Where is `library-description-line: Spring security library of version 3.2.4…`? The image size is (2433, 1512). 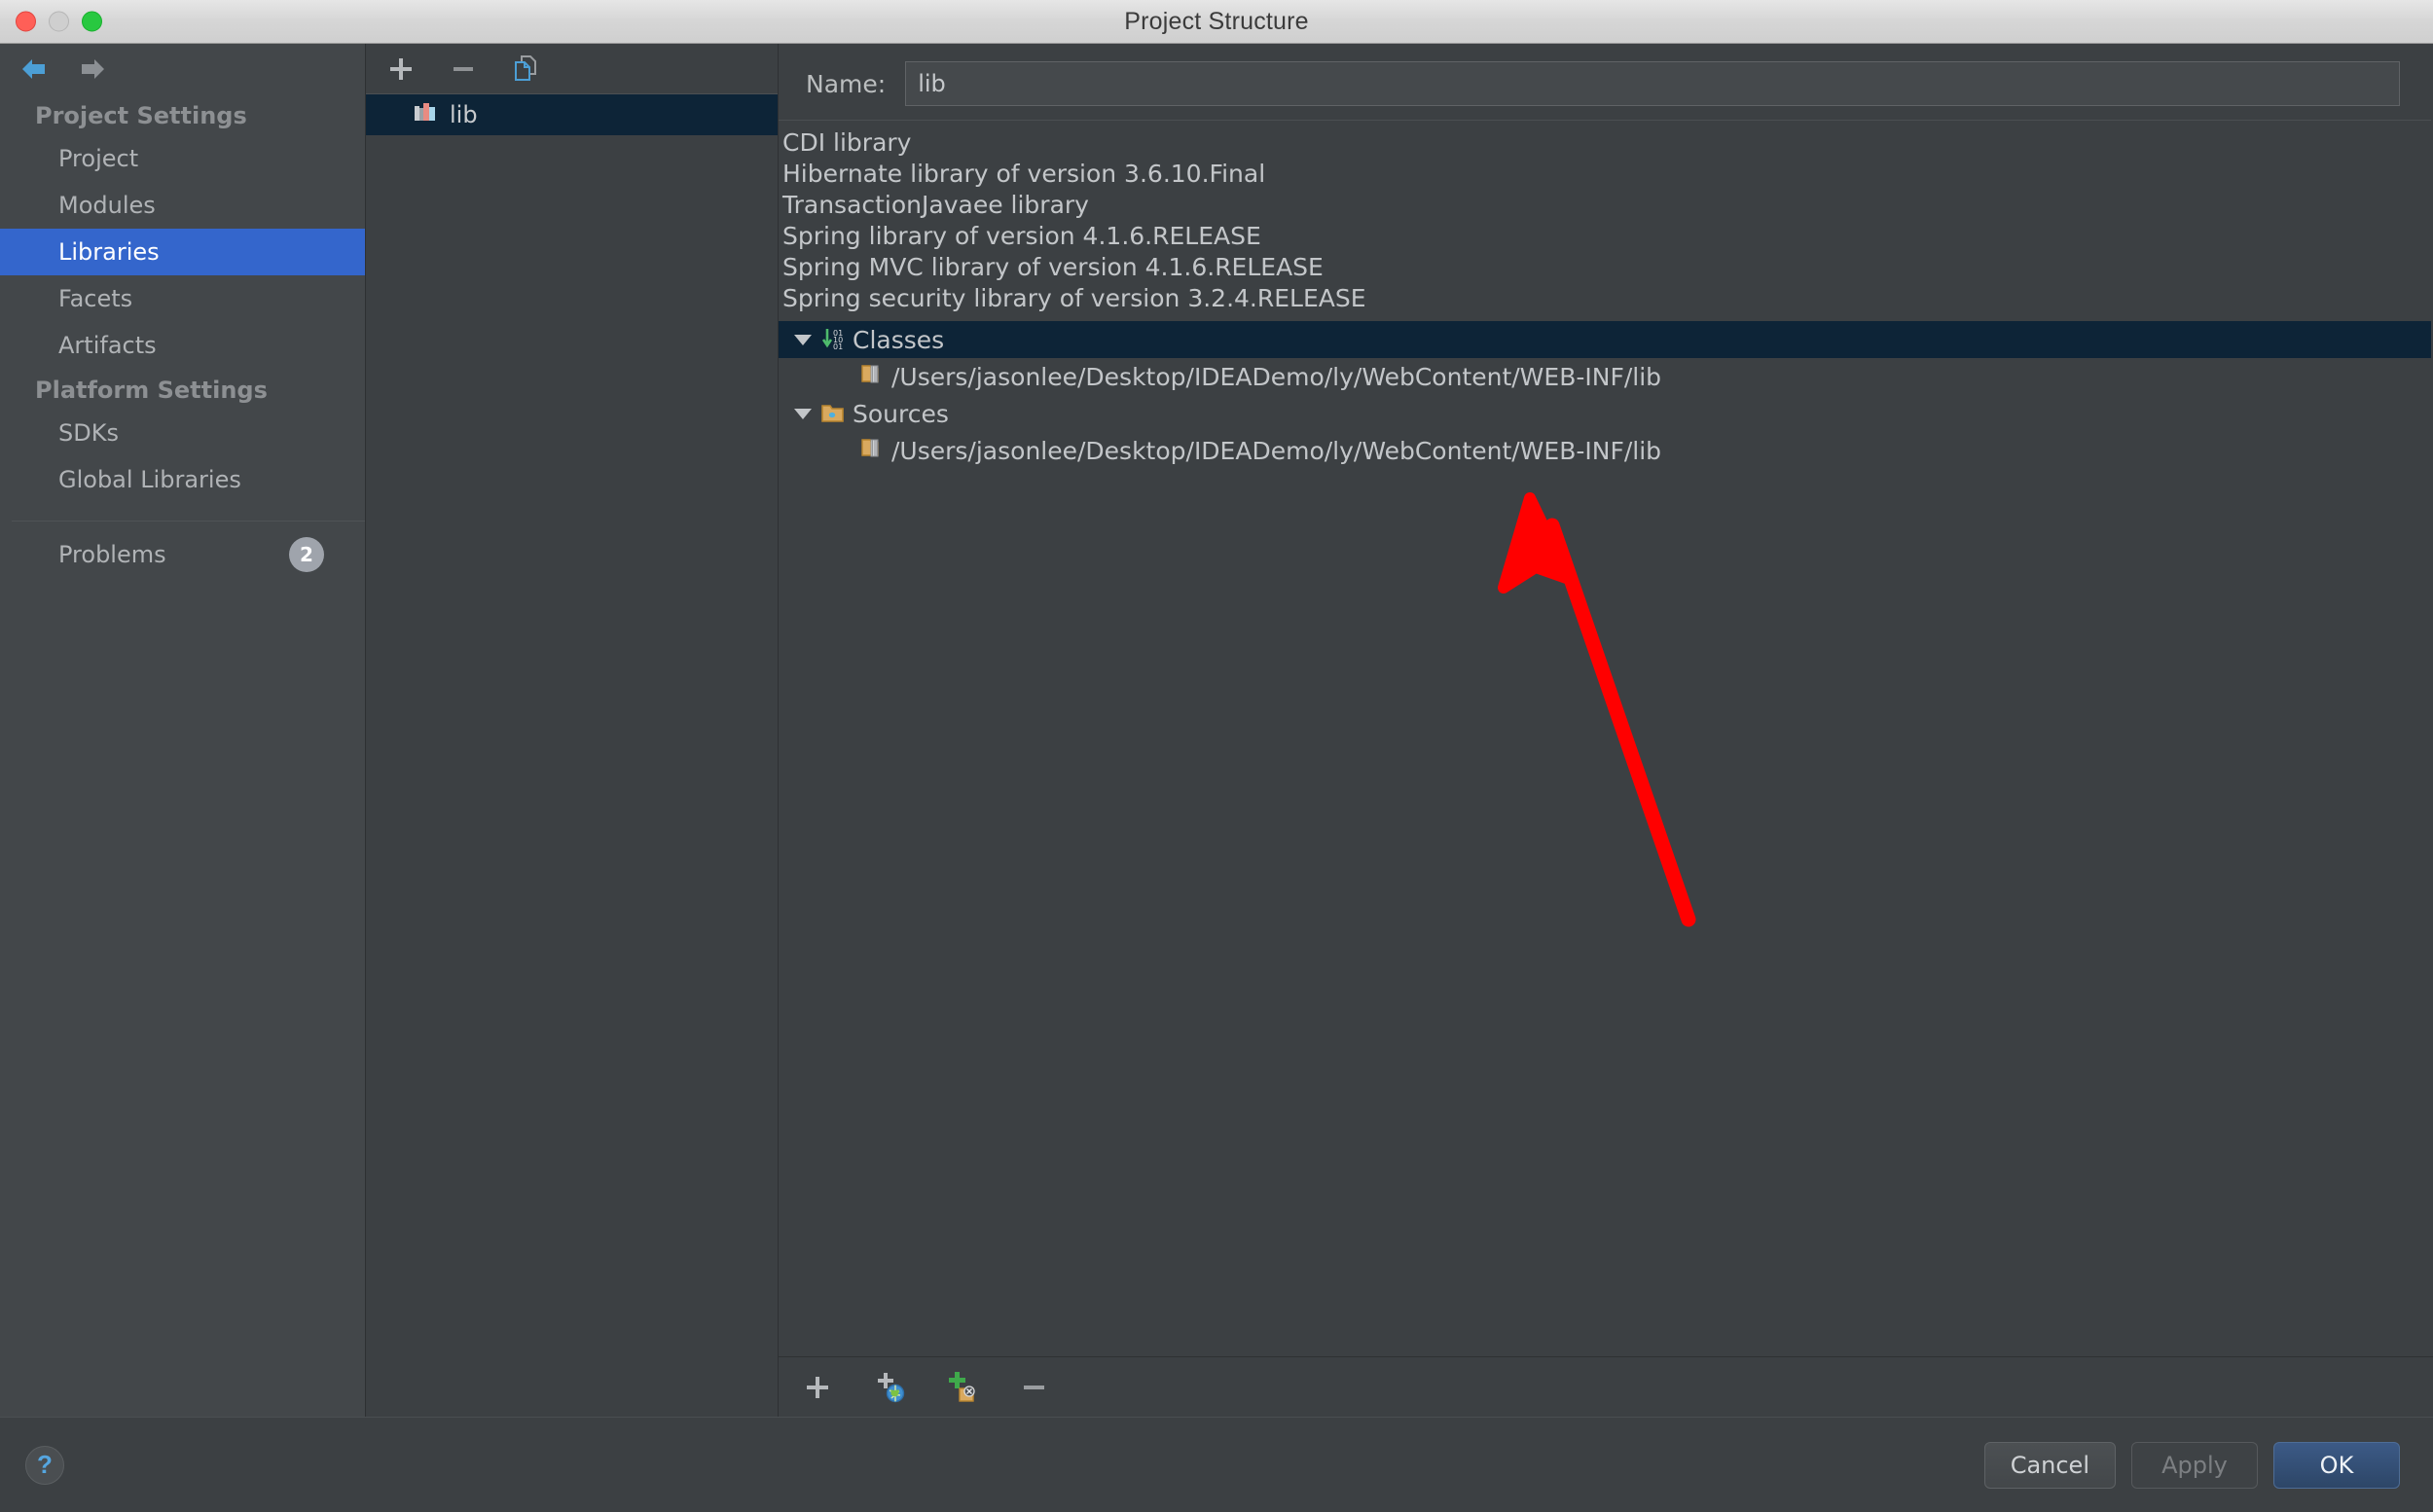 library-description-line: Spring security library of version 3.2.4… is located at coordinates (1074, 297).